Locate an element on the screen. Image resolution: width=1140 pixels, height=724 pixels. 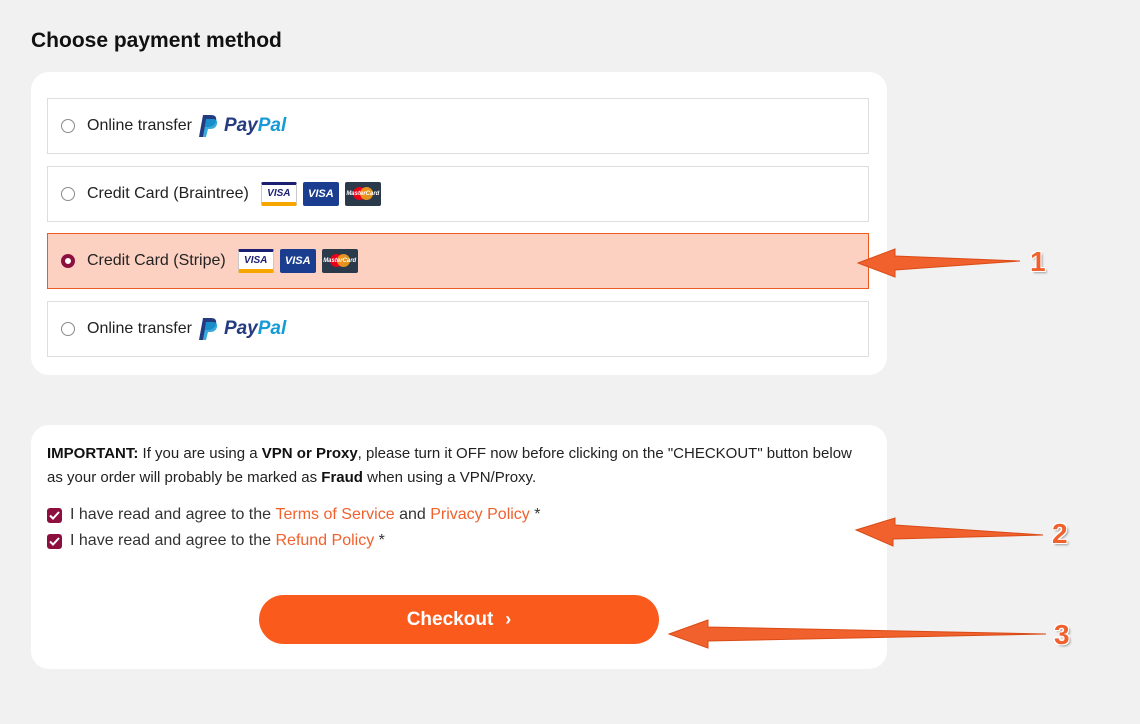
notice-text: If you are using a is located at coordinates (200, 453).